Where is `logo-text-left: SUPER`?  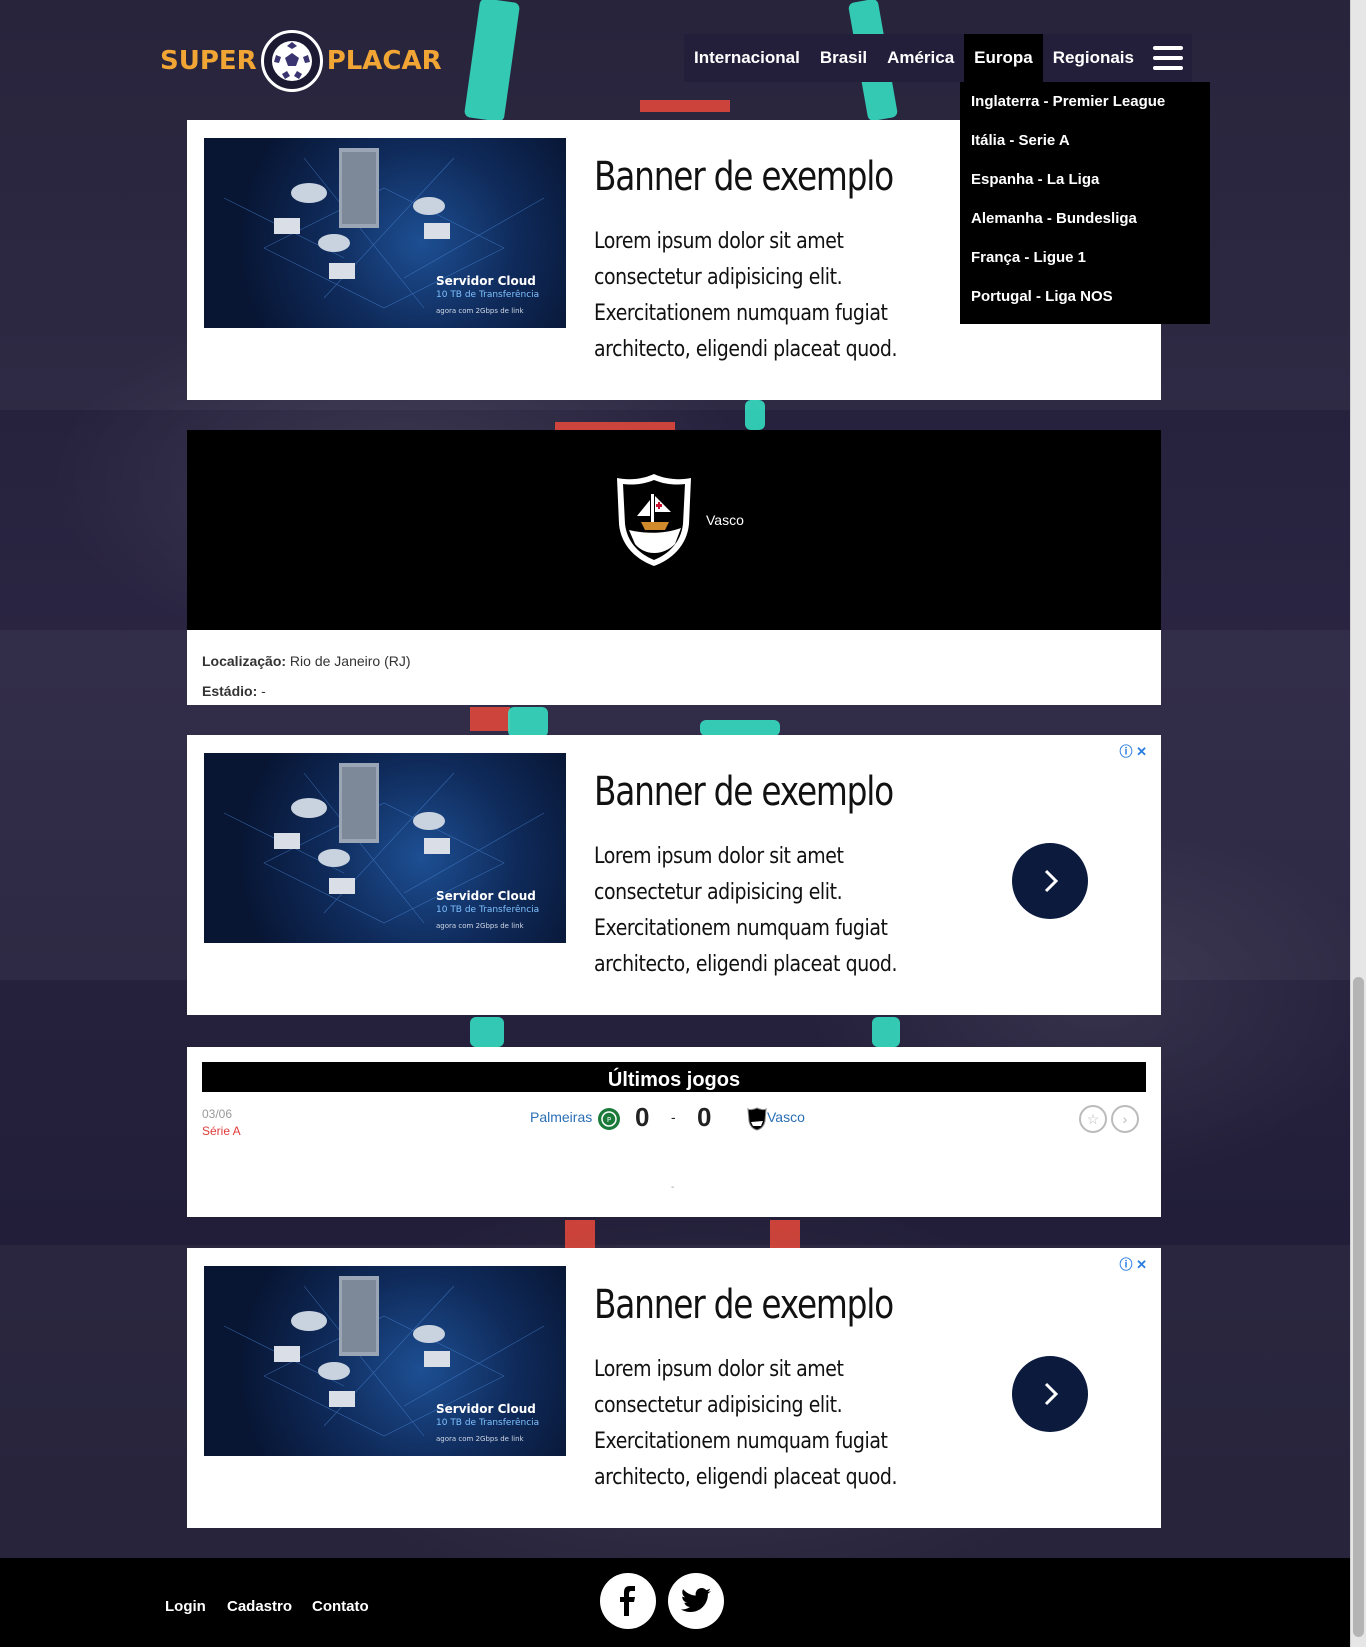
logo-text-left: SUPER is located at coordinates (208, 61).